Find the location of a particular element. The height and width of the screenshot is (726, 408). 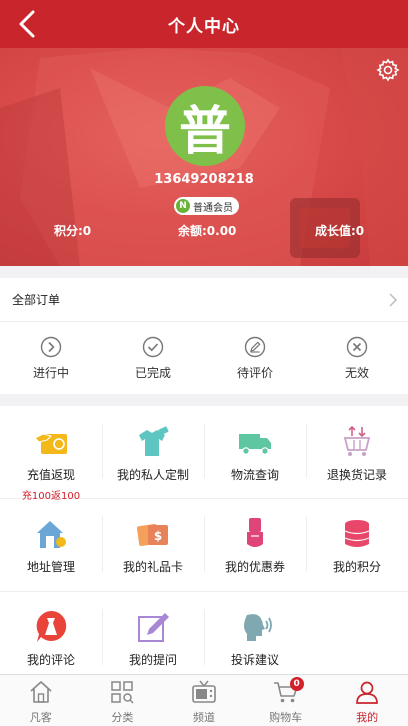

chevron-right-icon is located at coordinates (393, 300).